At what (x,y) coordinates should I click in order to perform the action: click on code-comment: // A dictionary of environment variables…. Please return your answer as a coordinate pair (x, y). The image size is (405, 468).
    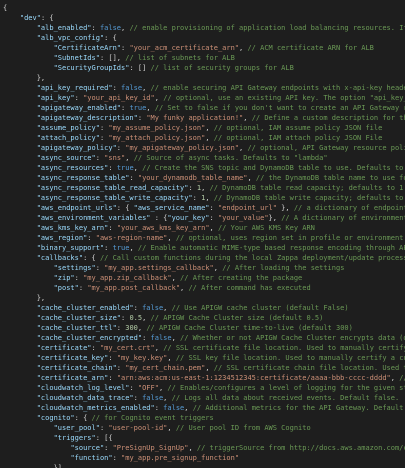
    Looking at the image, I should click on (343, 218).